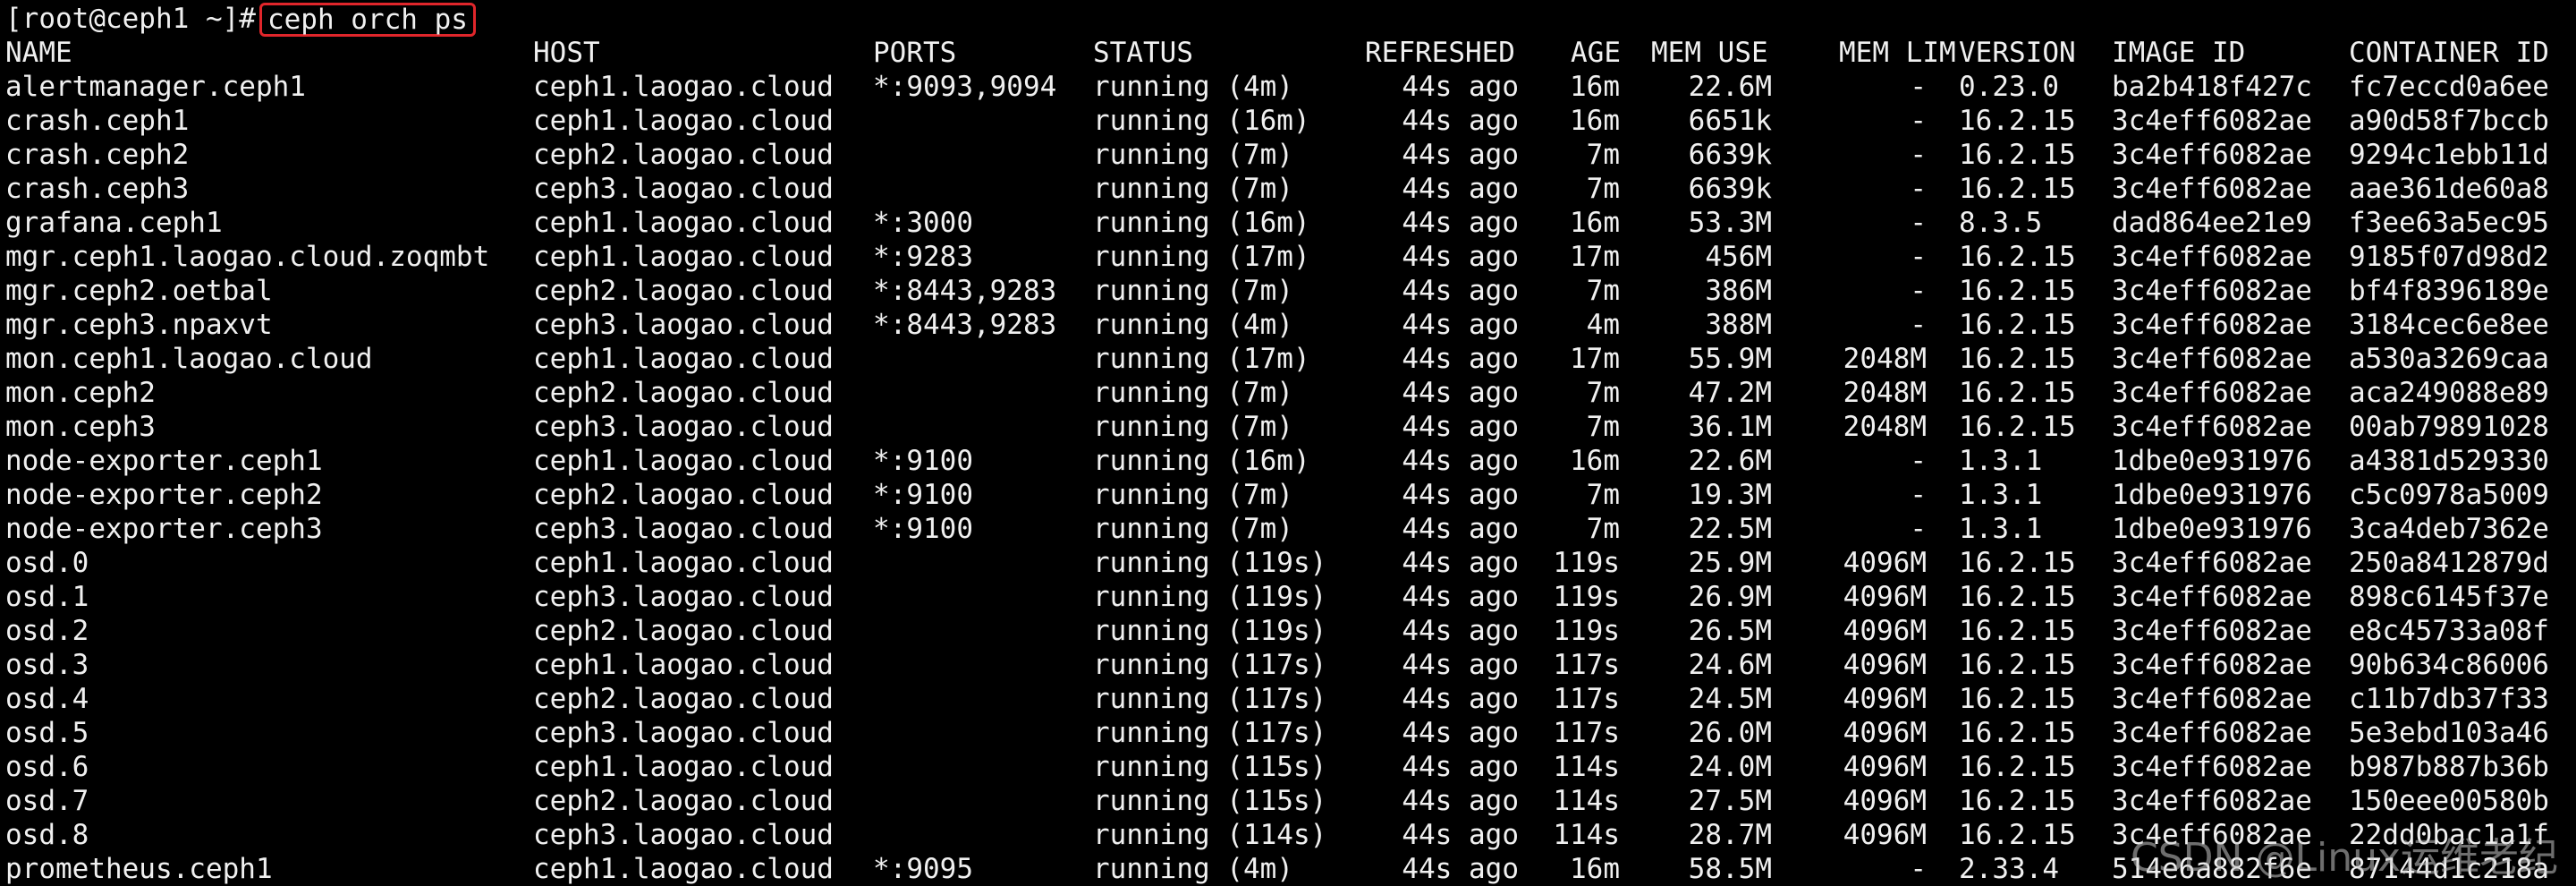 The height and width of the screenshot is (886, 2576). I want to click on column-header-mem-use: MEM USE, so click(1709, 53).